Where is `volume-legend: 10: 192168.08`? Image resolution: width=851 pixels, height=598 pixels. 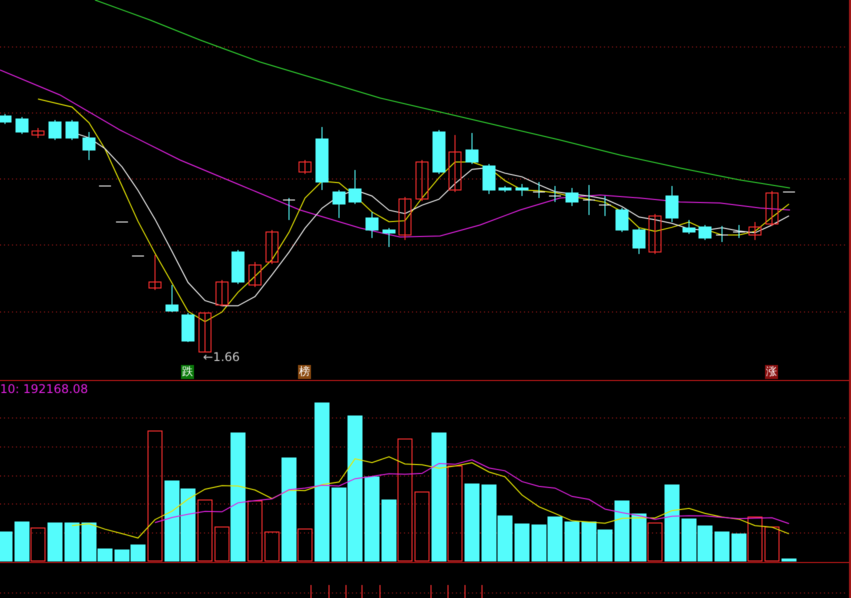
volume-legend: 10: 192168.08 is located at coordinates (44, 389).